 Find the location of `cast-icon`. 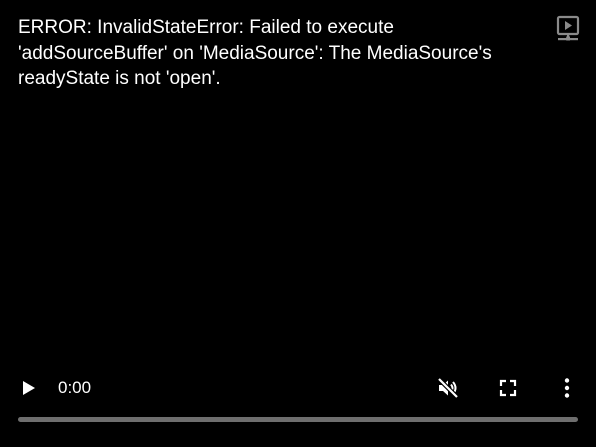

cast-icon is located at coordinates (568, 28).